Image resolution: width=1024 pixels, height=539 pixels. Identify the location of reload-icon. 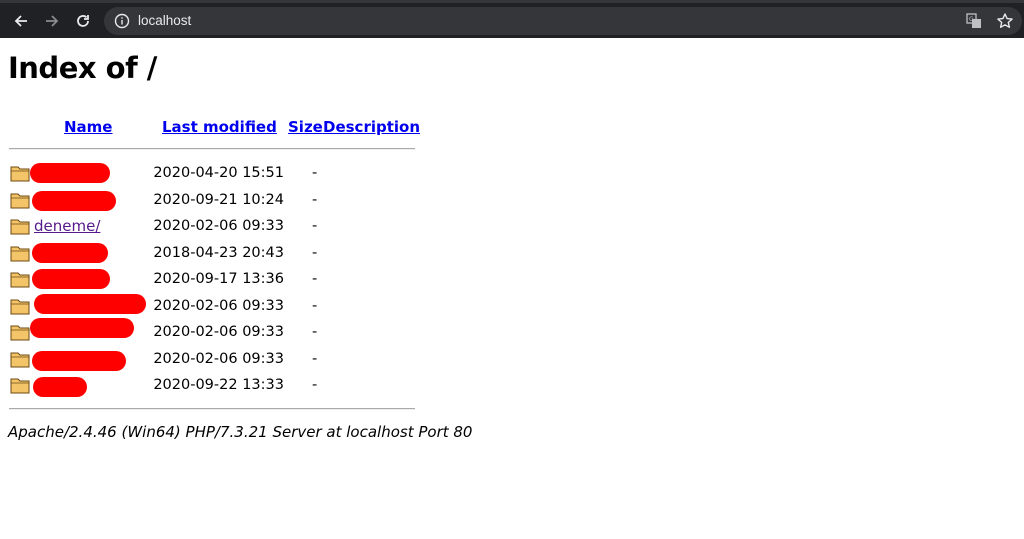
(83, 21).